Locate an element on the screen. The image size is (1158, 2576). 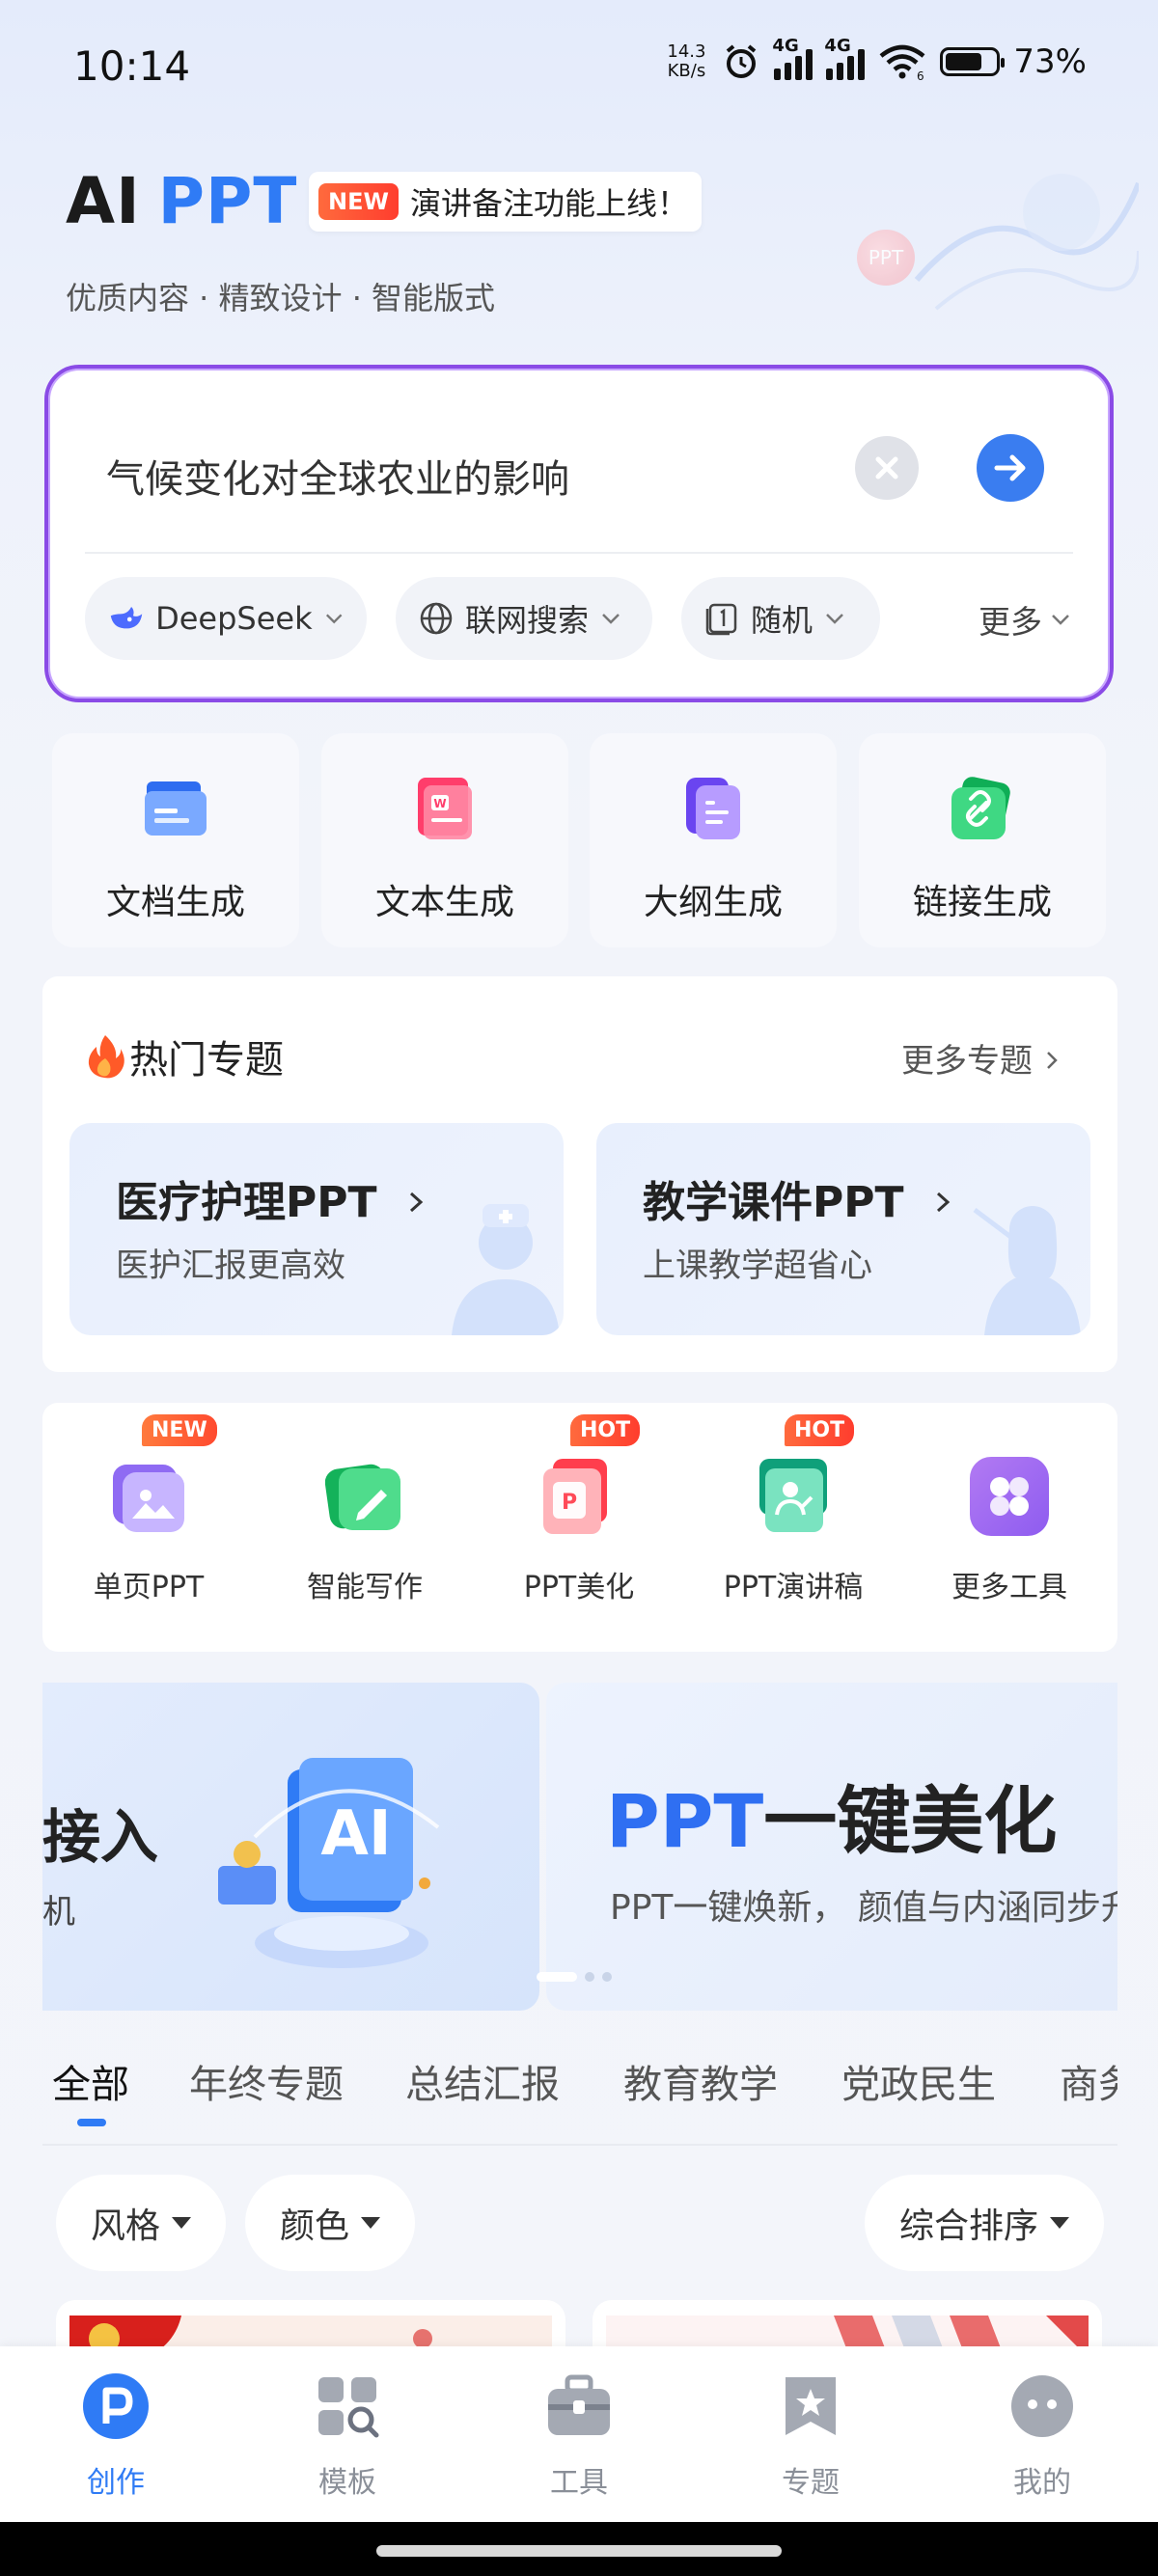
hot-topics-title: 热门专题 is located at coordinates (184, 1056).